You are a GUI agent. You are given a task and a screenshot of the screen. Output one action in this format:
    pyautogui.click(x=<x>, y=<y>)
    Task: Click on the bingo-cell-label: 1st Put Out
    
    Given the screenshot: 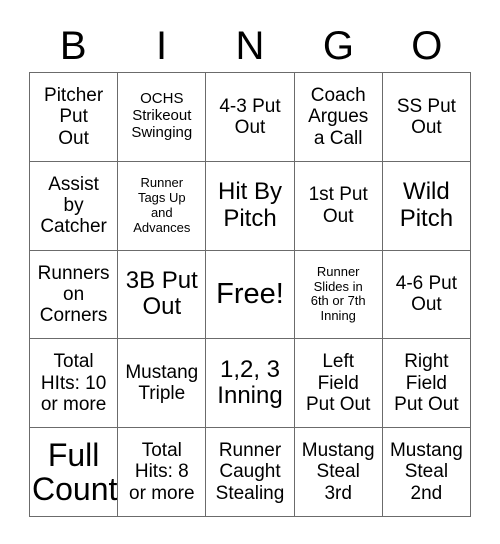 What is the action you would take?
    pyautogui.click(x=338, y=205)
    